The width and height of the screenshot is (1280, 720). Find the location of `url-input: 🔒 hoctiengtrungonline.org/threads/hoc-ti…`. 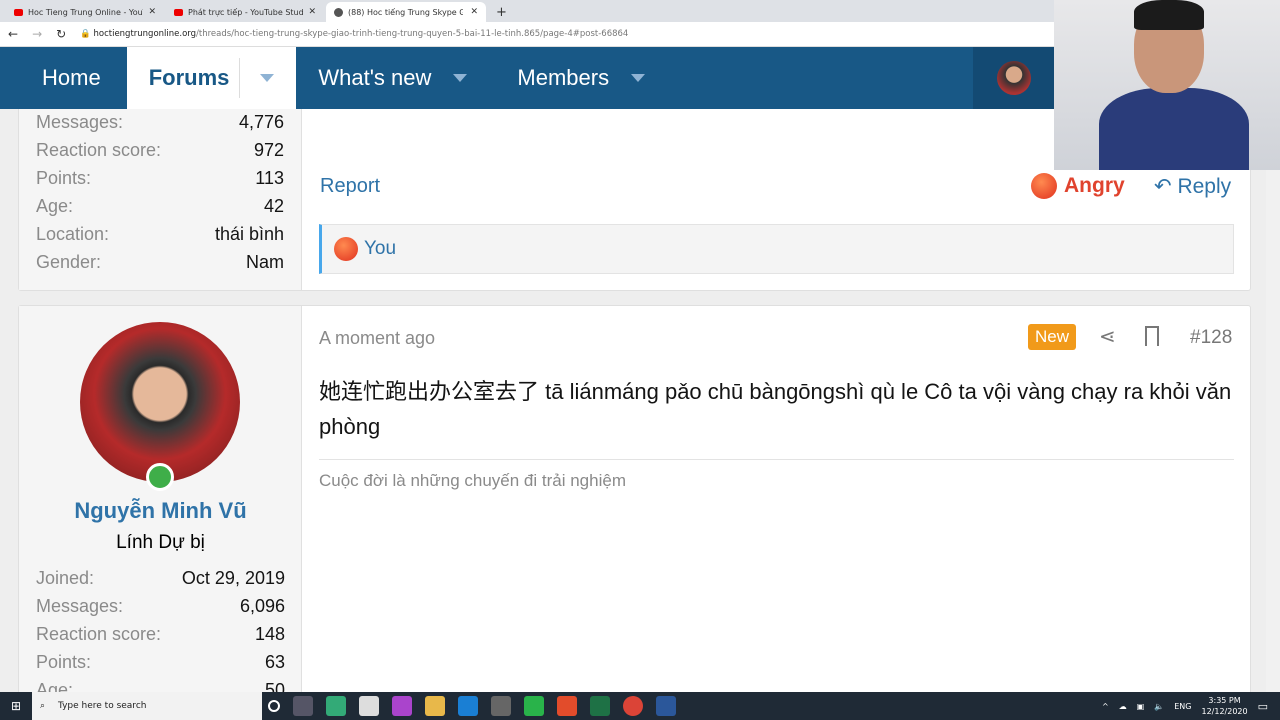

url-input: 🔒 hoctiengtrungonline.org/threads/hoc-ti… is located at coordinates (354, 34).